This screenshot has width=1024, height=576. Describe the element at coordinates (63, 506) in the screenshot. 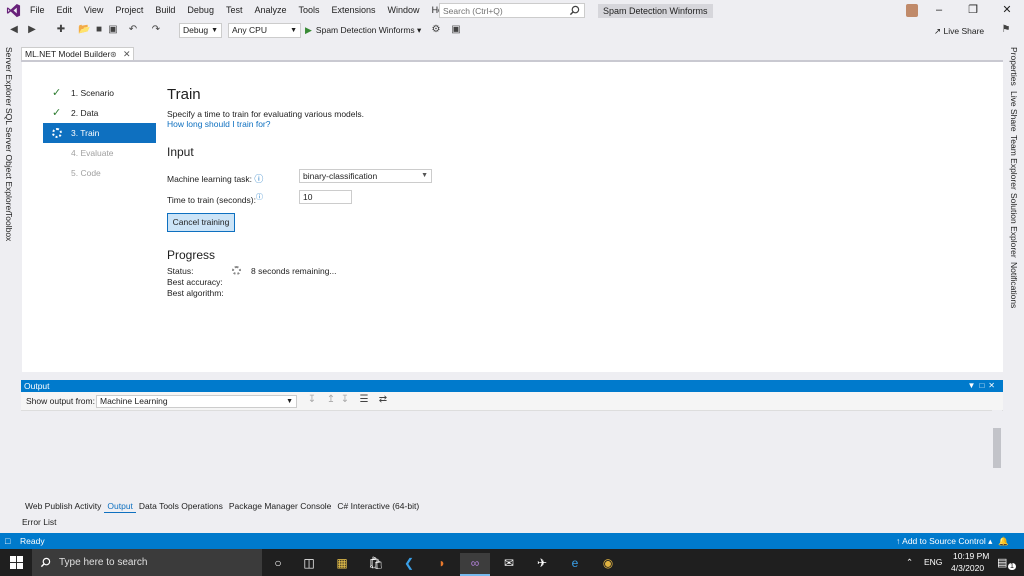

I see `tab-web-publish-activity: Web Publish Activity` at that location.